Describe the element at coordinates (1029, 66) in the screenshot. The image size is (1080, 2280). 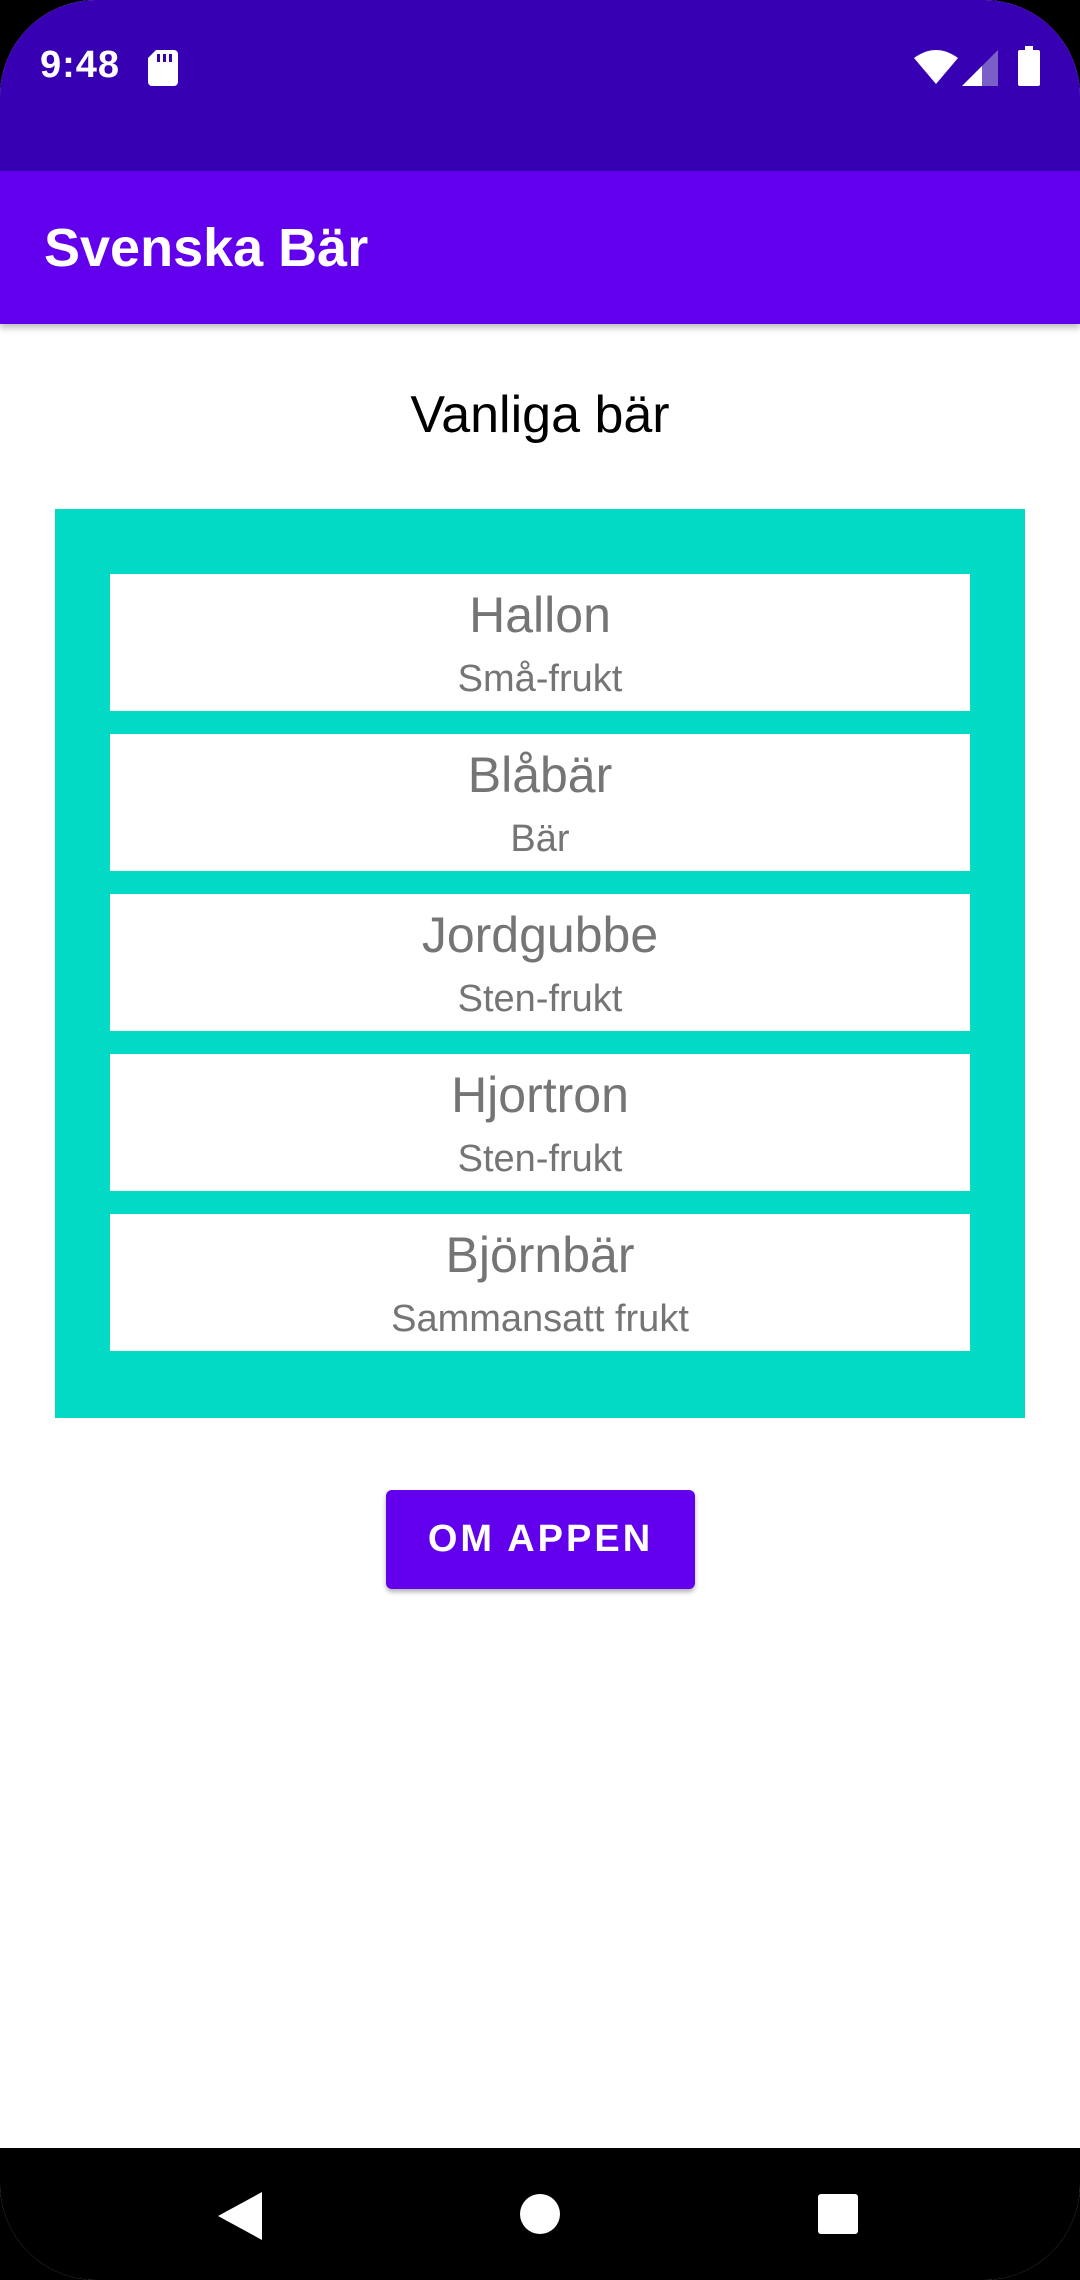
I see `battery-icon` at that location.